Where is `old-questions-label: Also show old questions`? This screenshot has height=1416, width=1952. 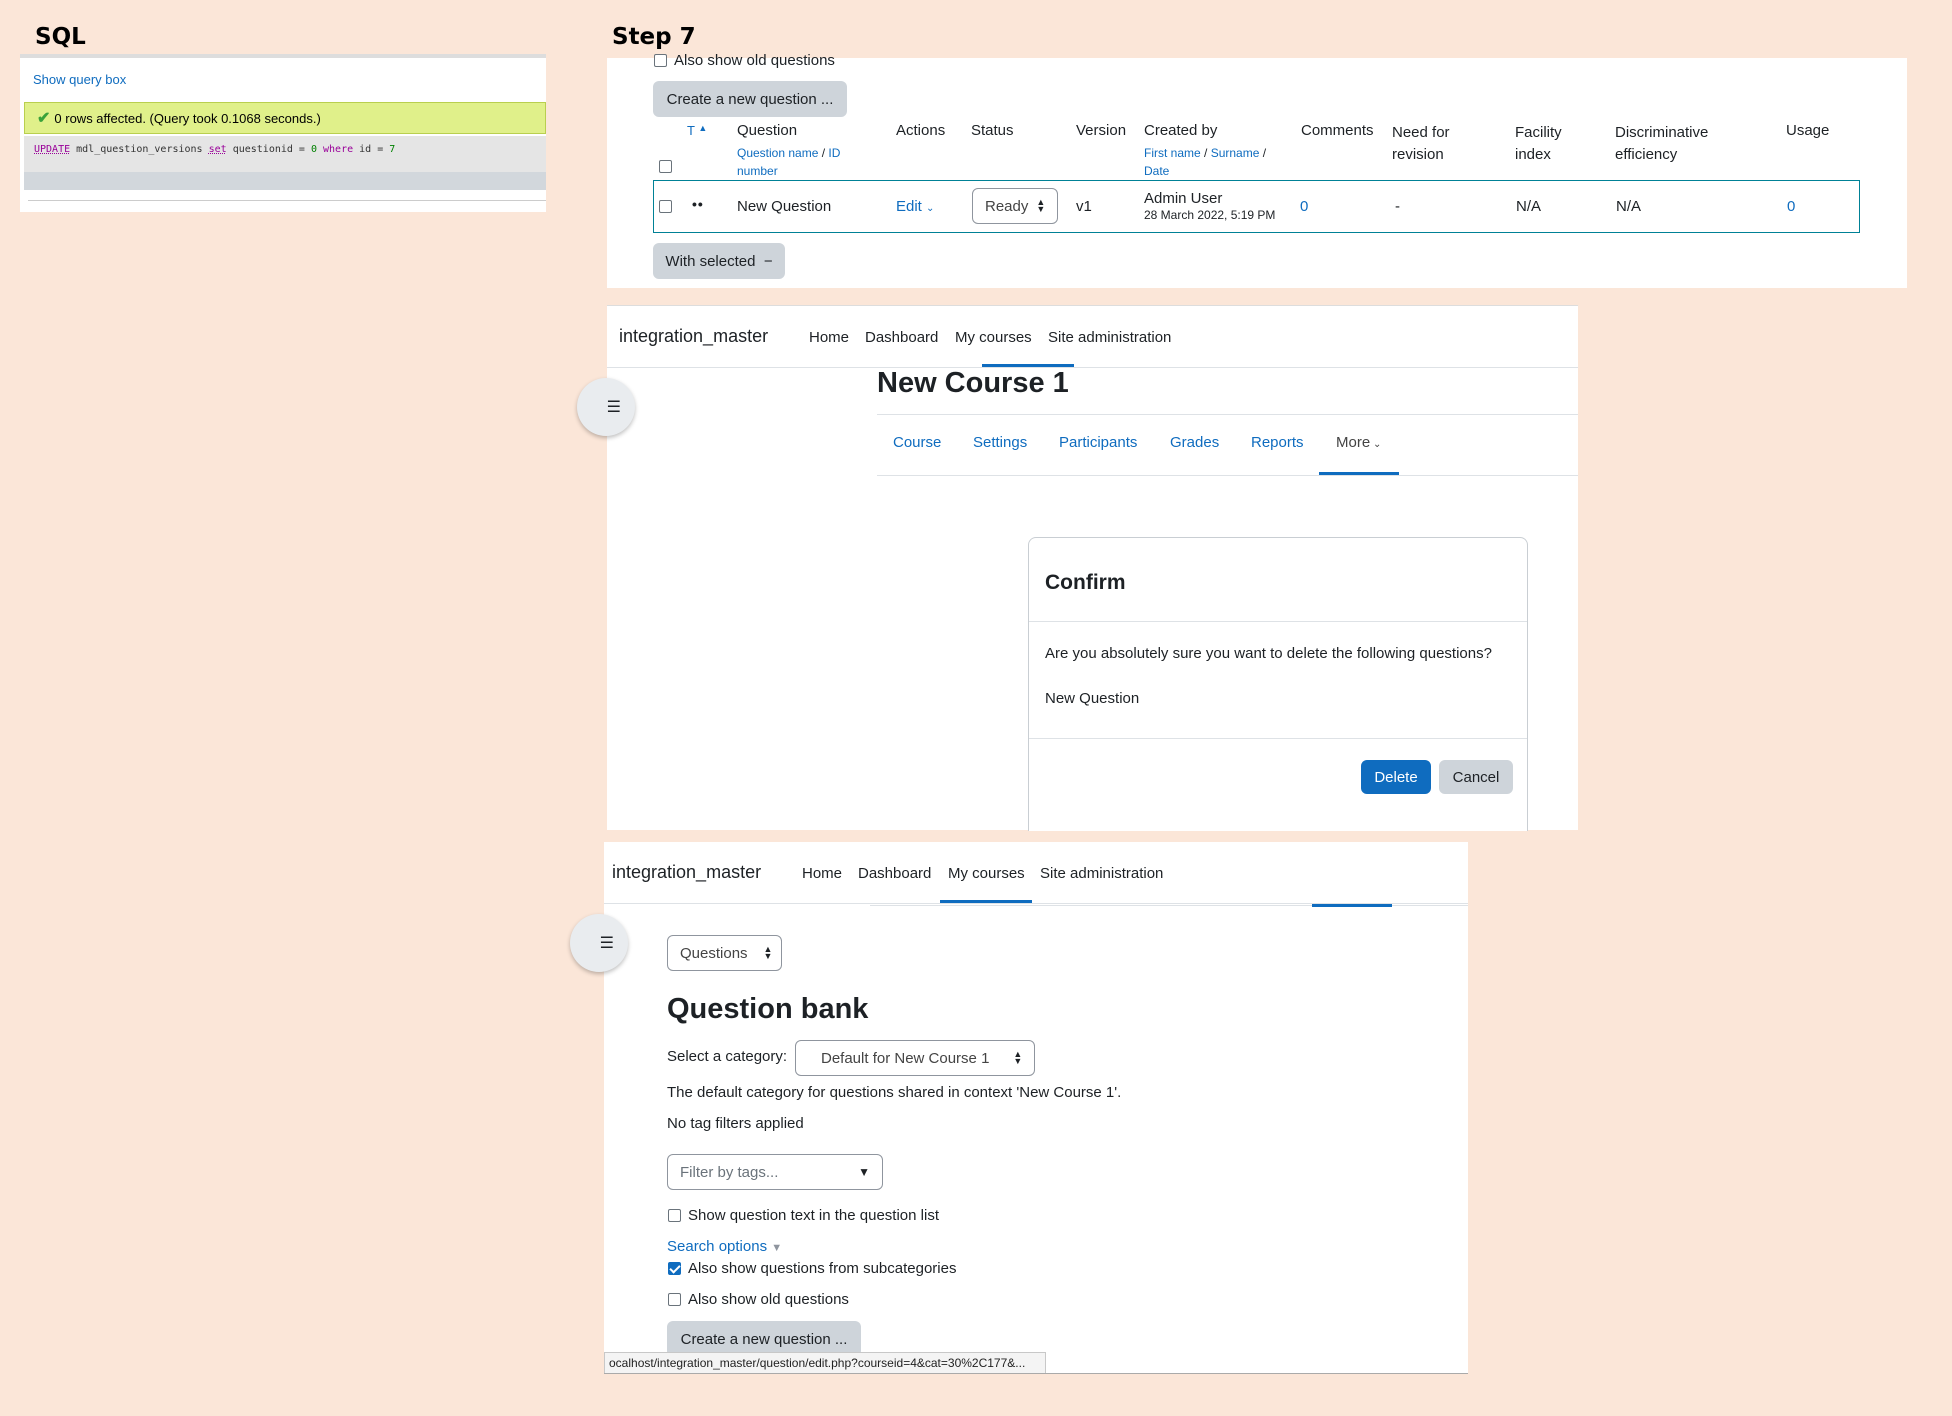
old-questions-label: Also show old questions is located at coordinates (754, 60).